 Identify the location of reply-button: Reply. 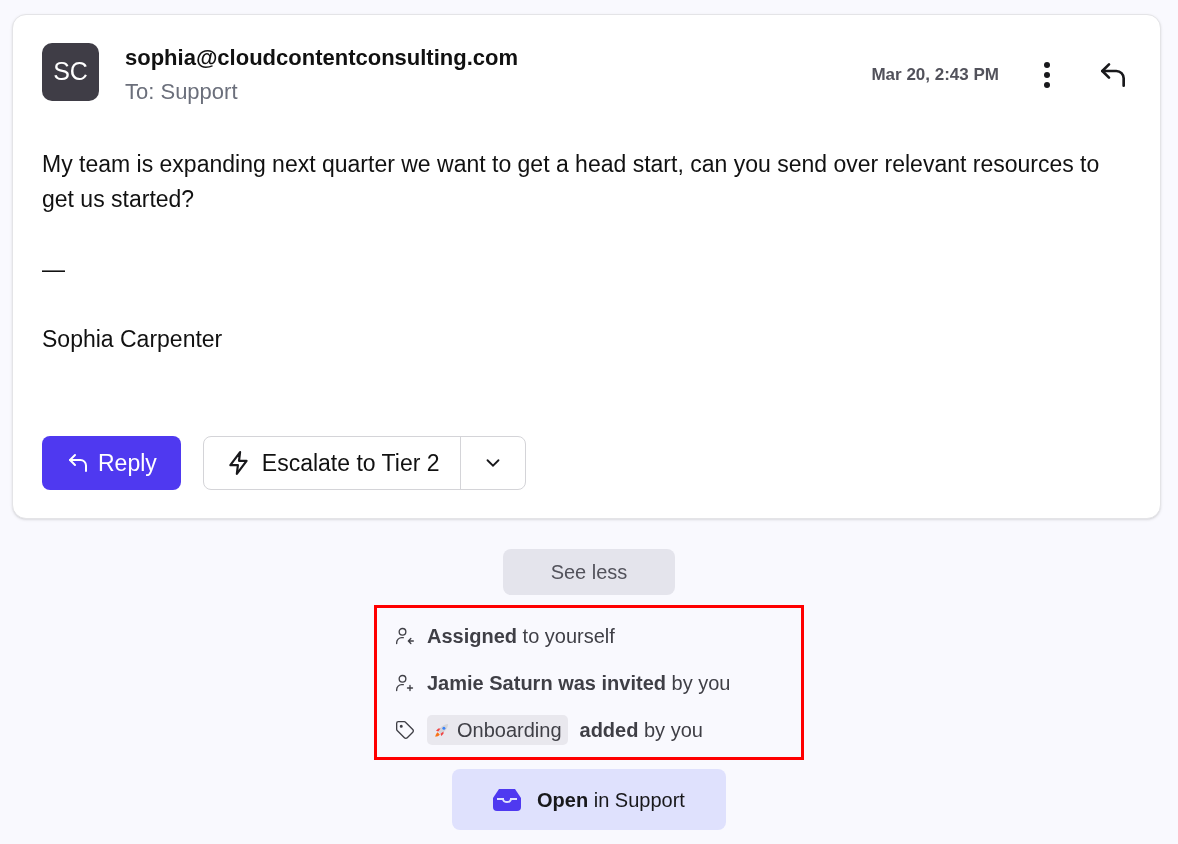
(111, 463).